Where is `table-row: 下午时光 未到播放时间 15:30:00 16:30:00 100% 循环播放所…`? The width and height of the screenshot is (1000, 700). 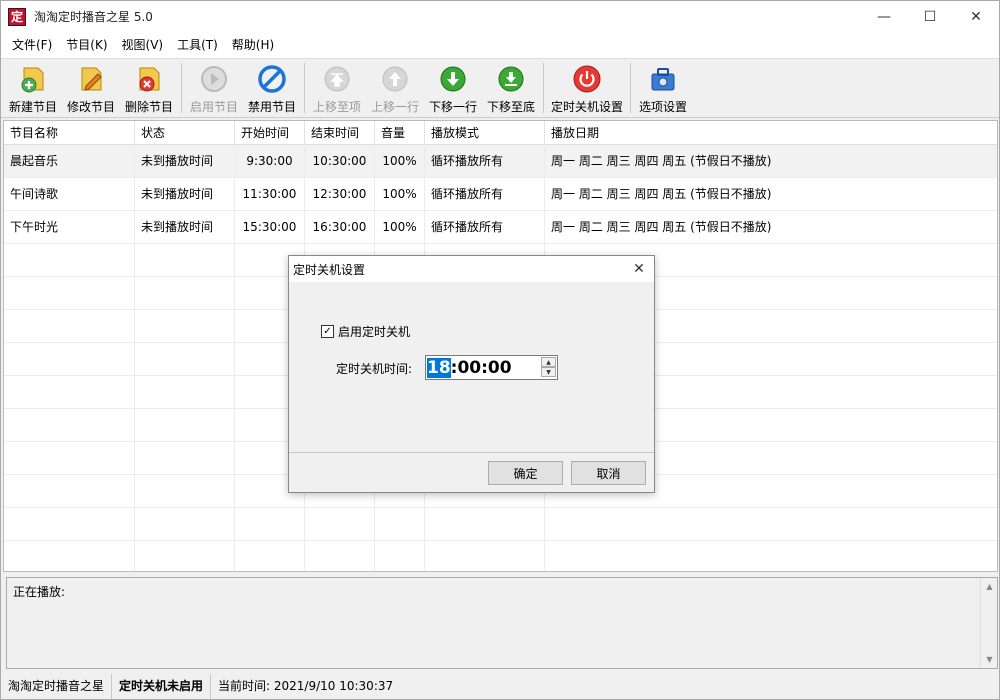 table-row: 下午时光 未到播放时间 15:30:00 16:30:00 100% 循环播放所… is located at coordinates (500, 227).